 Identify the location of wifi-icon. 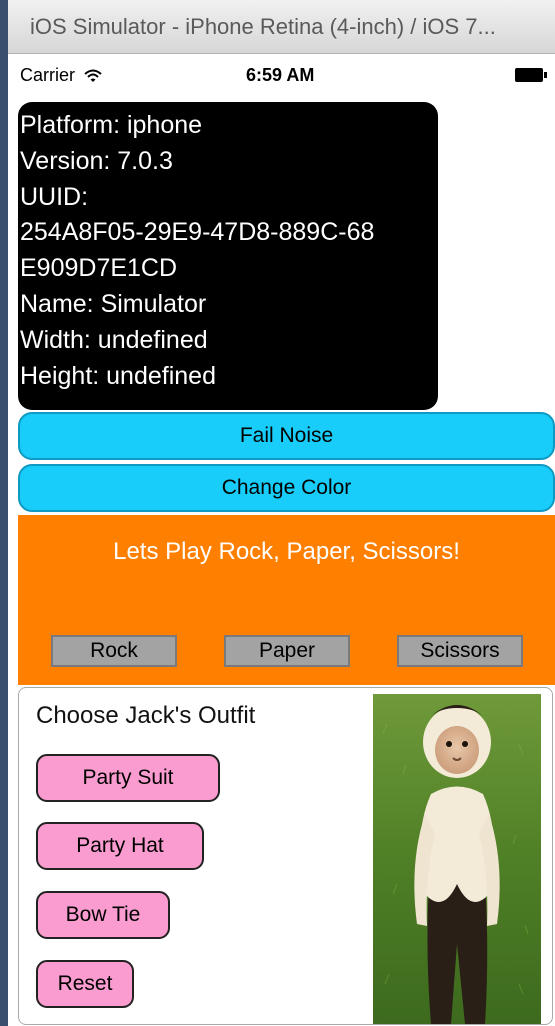
(93, 75).